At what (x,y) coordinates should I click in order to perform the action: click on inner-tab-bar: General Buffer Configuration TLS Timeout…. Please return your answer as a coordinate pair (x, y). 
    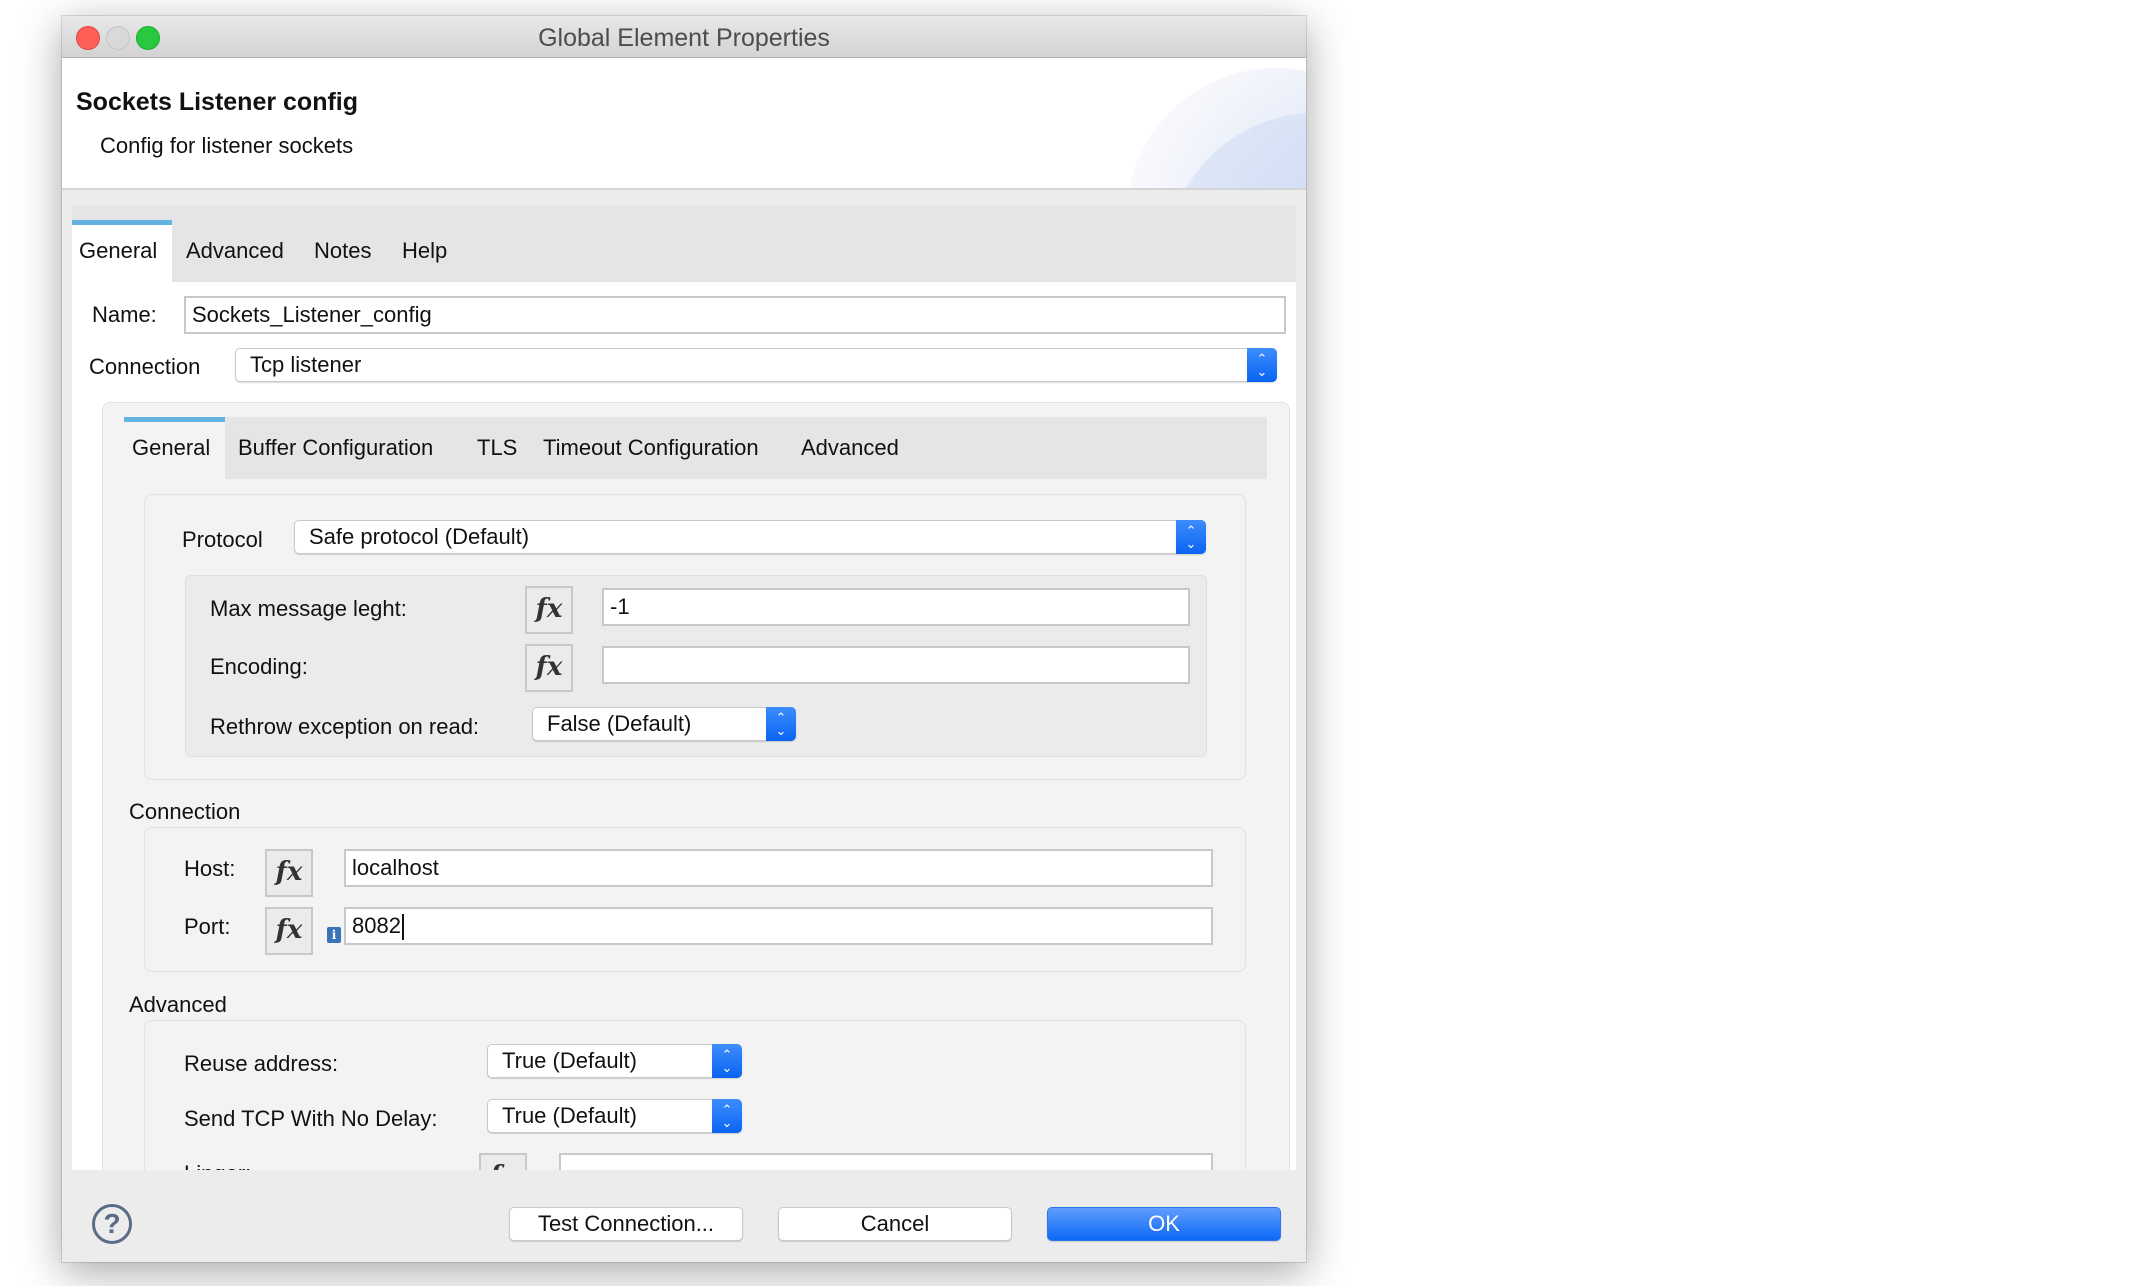
    Looking at the image, I should click on (695, 448).